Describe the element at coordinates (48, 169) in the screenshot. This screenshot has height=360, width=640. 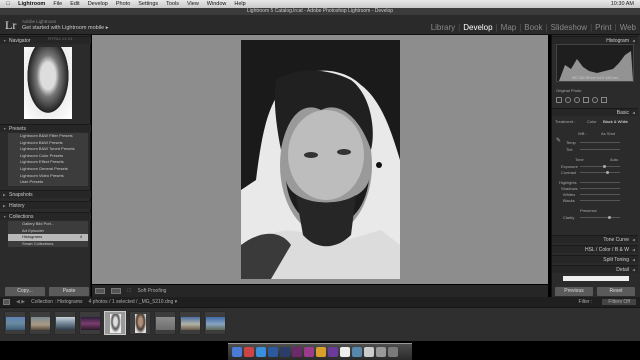
I see `preset-folder: Lightroom General Presets` at that location.